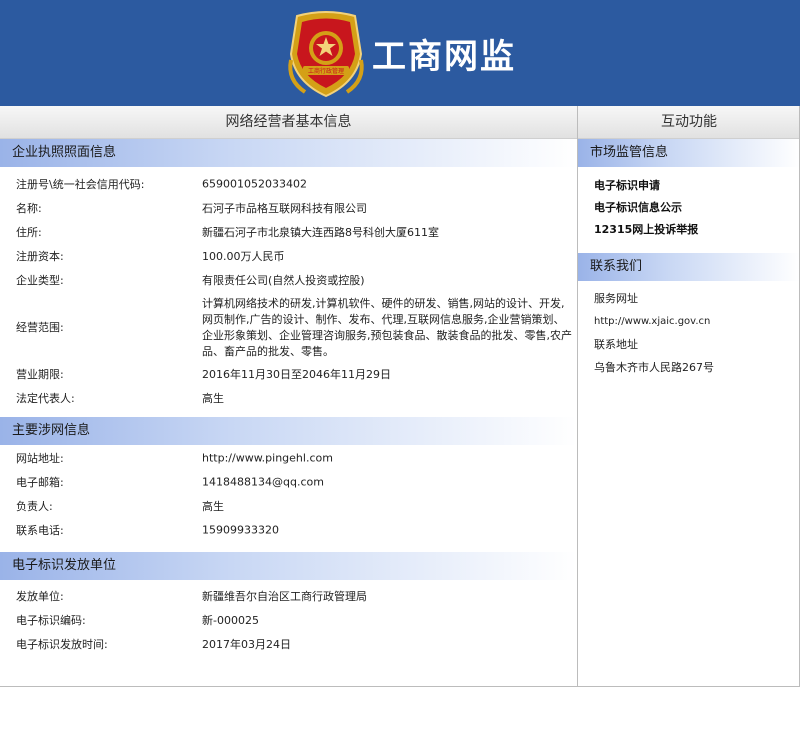  What do you see at coordinates (29, 208) in the screenshot?
I see `info-label: 名称:` at bounding box center [29, 208].